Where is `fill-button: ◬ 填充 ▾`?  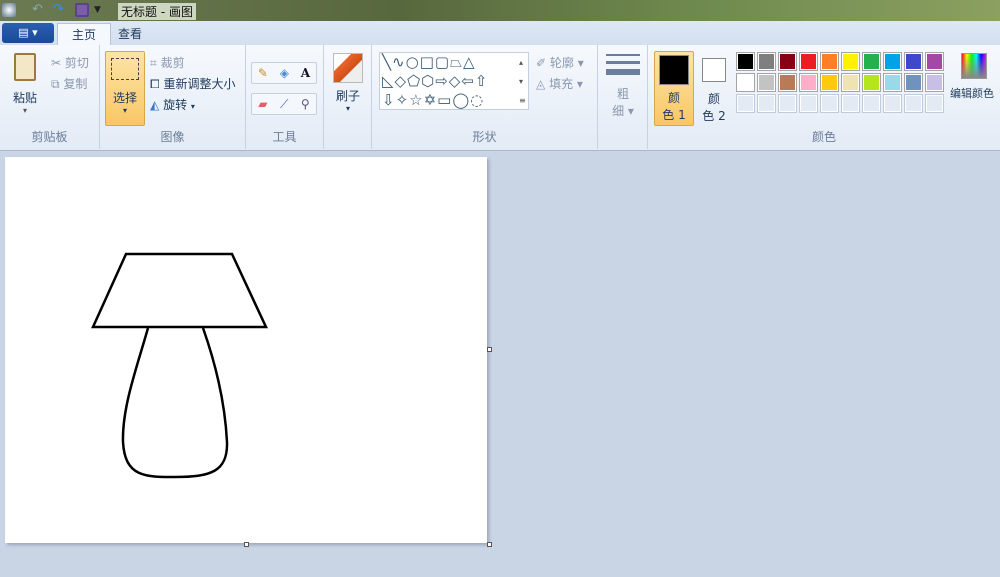
fill-button: ◬ 填充 ▾ is located at coordinates (559, 83).